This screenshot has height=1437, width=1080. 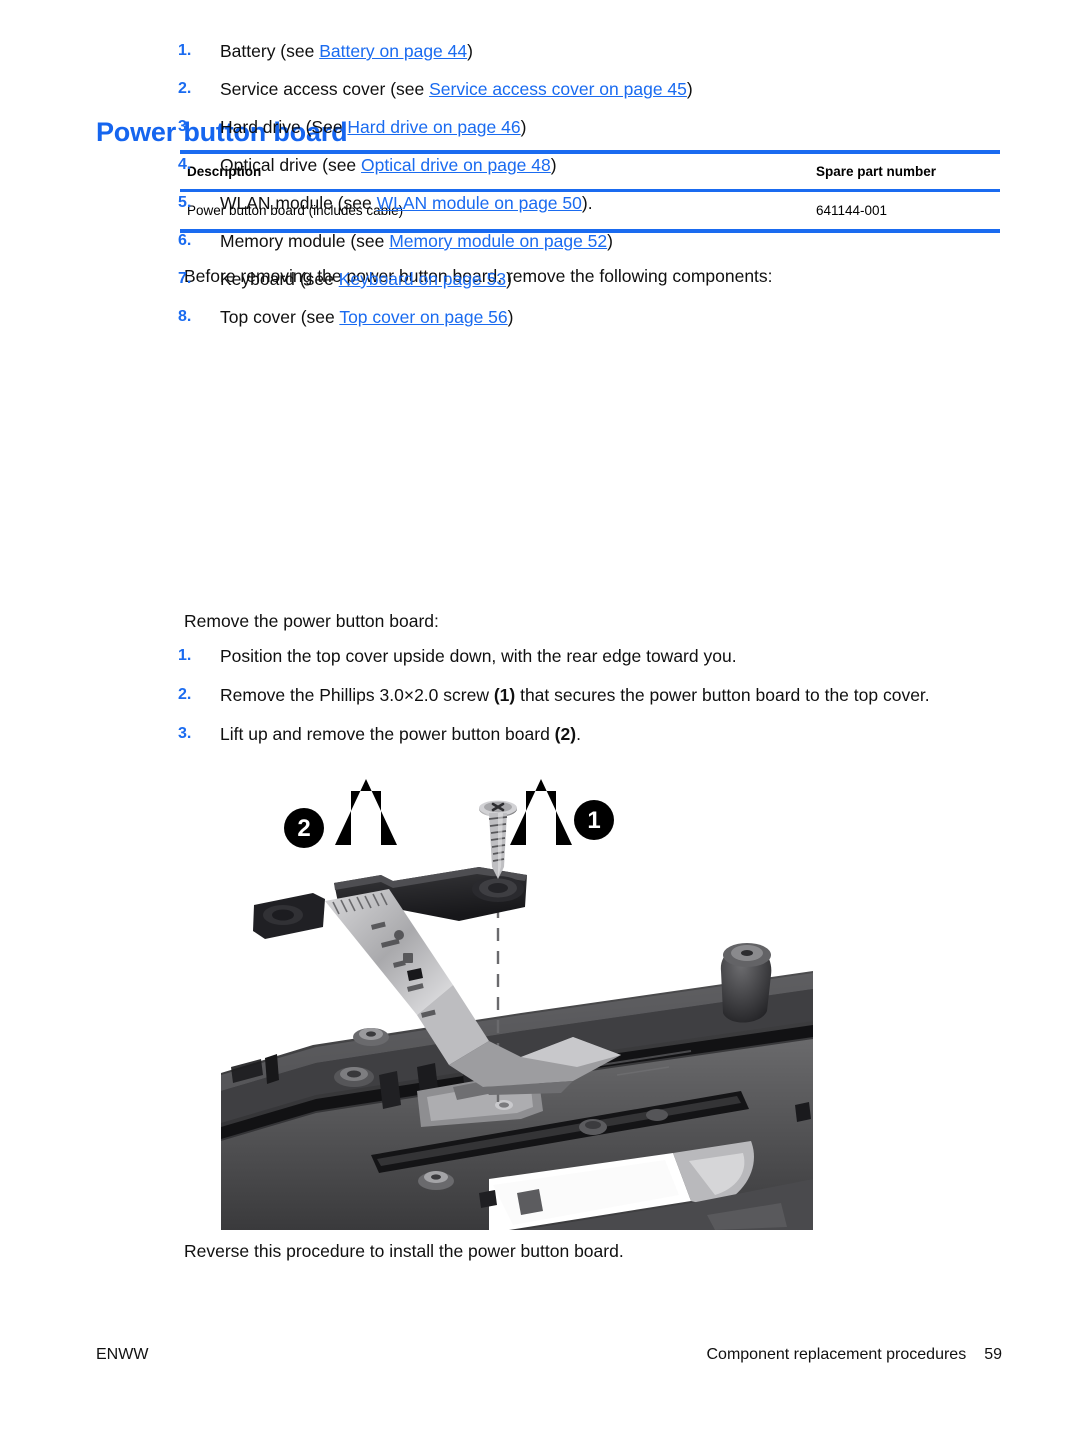 What do you see at coordinates (311, 621) in the screenshot?
I see `procedure-intro: Remove the power button board:` at bounding box center [311, 621].